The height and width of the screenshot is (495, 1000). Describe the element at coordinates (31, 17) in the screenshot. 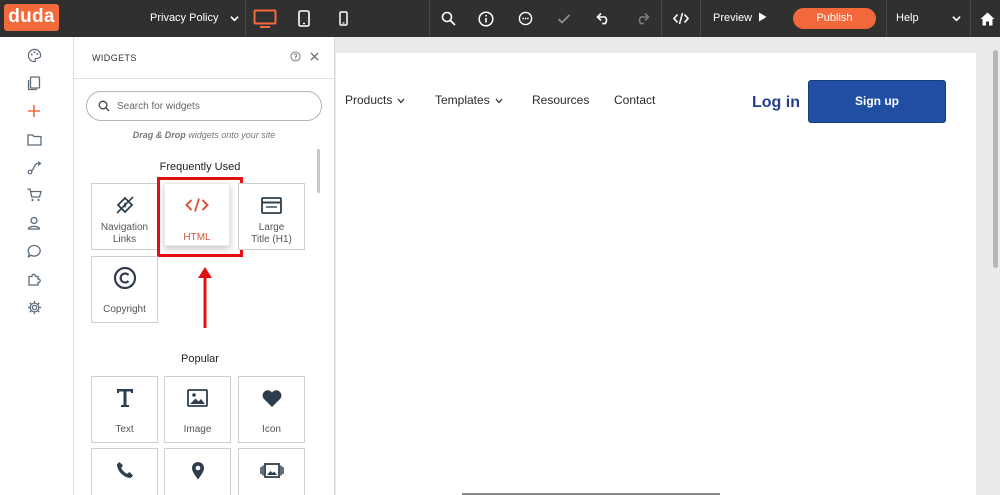

I see `duda-logo: duda` at that location.